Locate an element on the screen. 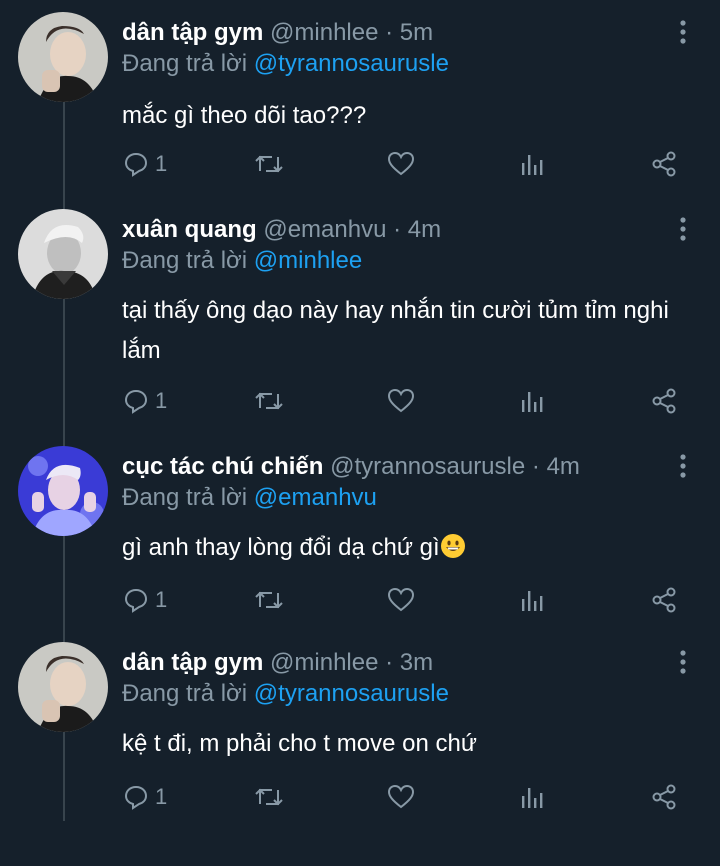 This screenshot has width=720, height=866. tweet-header: cục tác chú chiến @tyrannosaurusle · 4m is located at coordinates (351, 467).